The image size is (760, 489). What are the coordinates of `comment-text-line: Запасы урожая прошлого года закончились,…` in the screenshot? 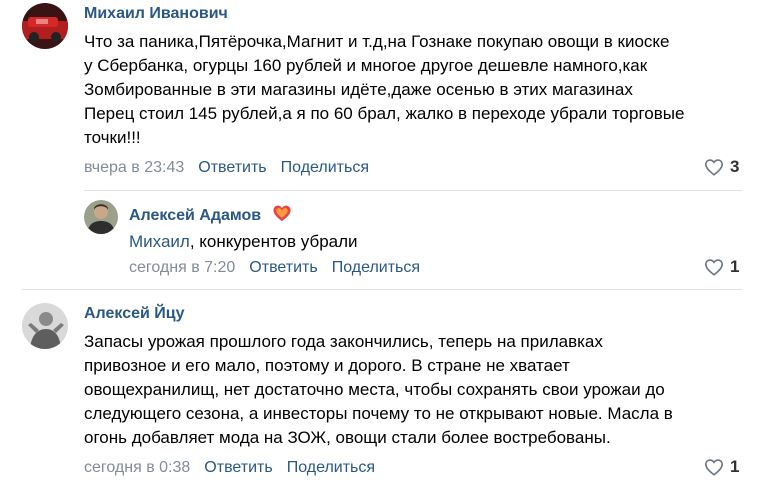 It's located at (343, 341).